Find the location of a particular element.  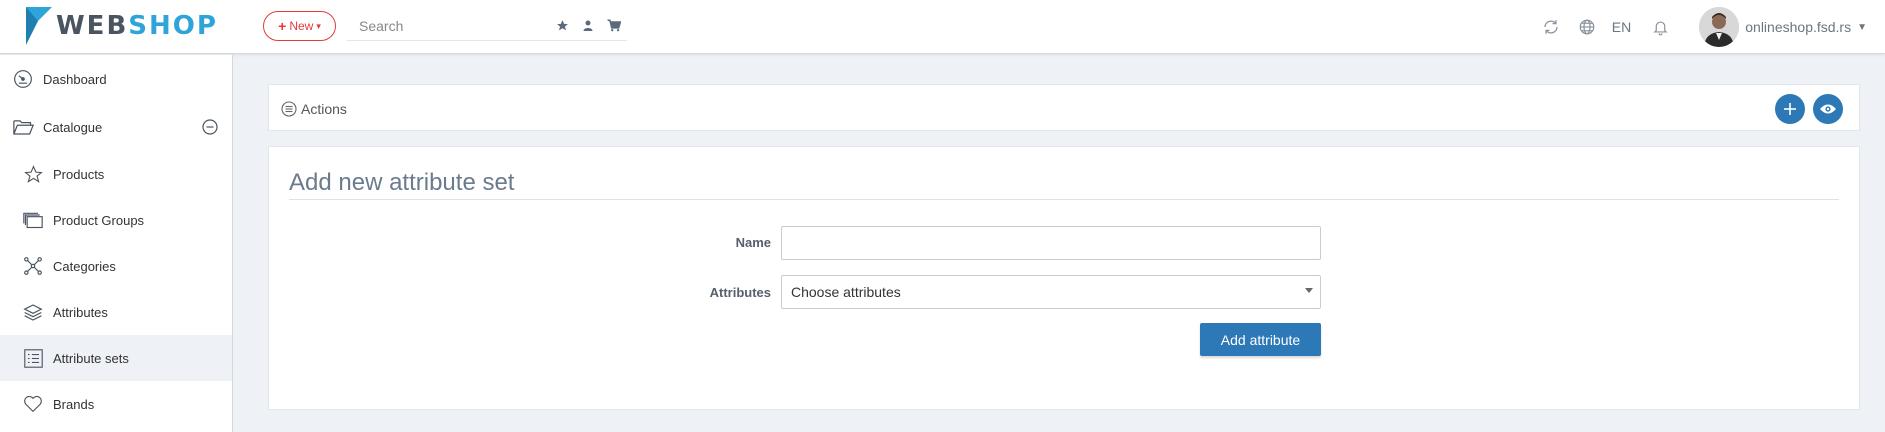

logo-text: WEBSHOP is located at coordinates (137, 26).